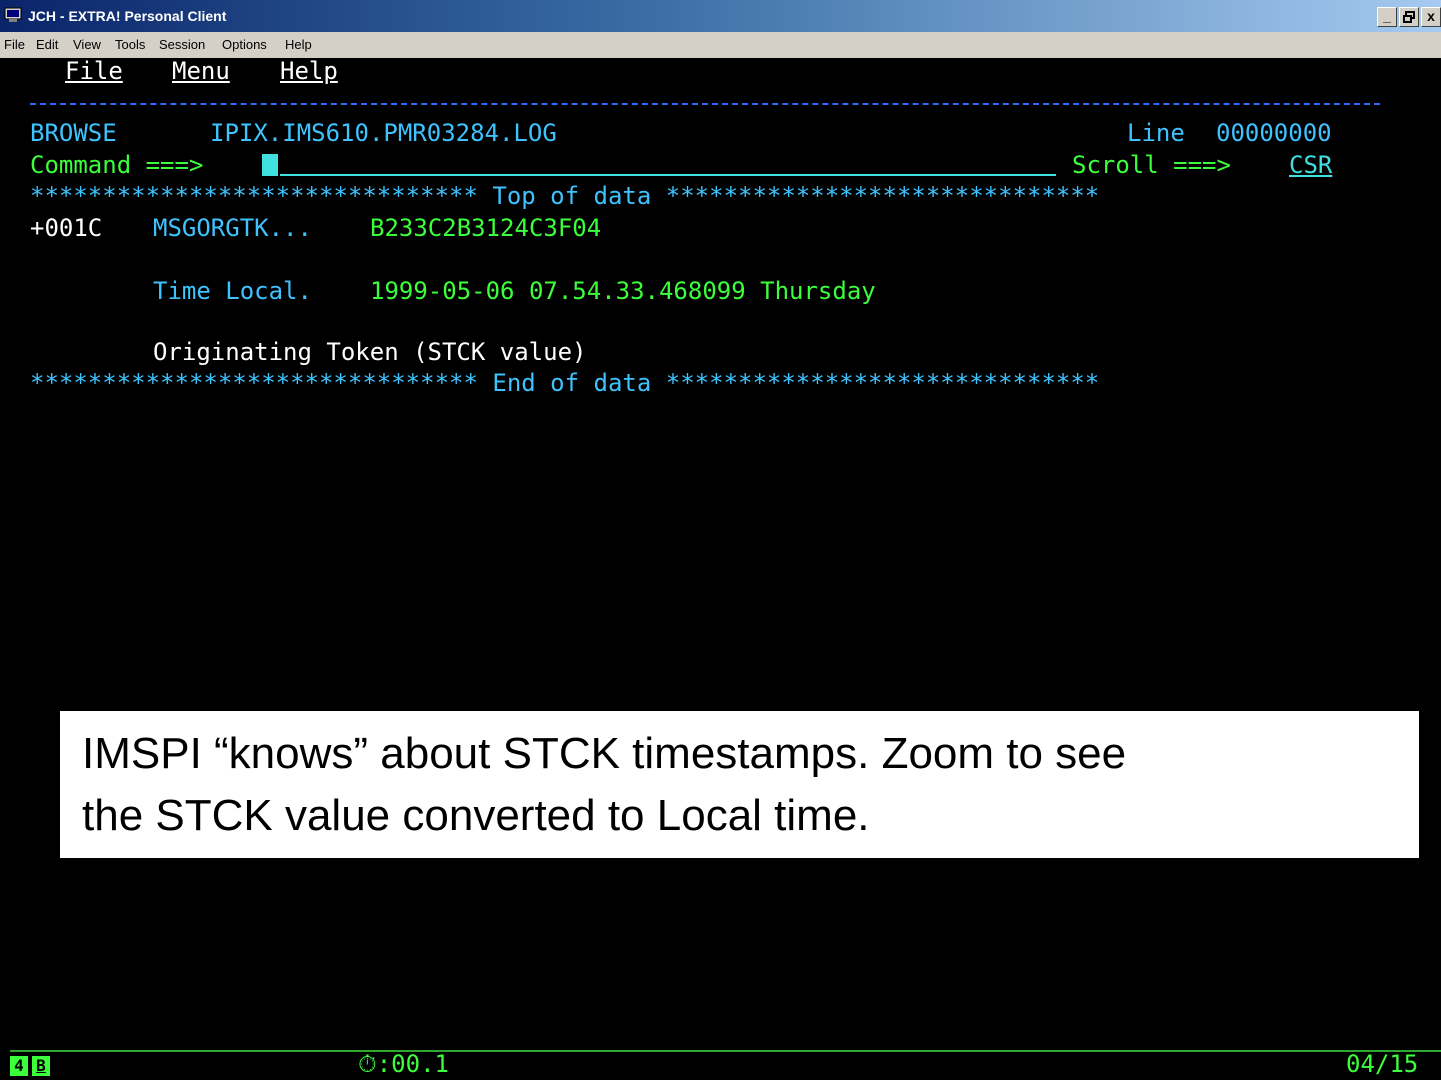  I want to click on line-label: Line, so click(1156, 133).